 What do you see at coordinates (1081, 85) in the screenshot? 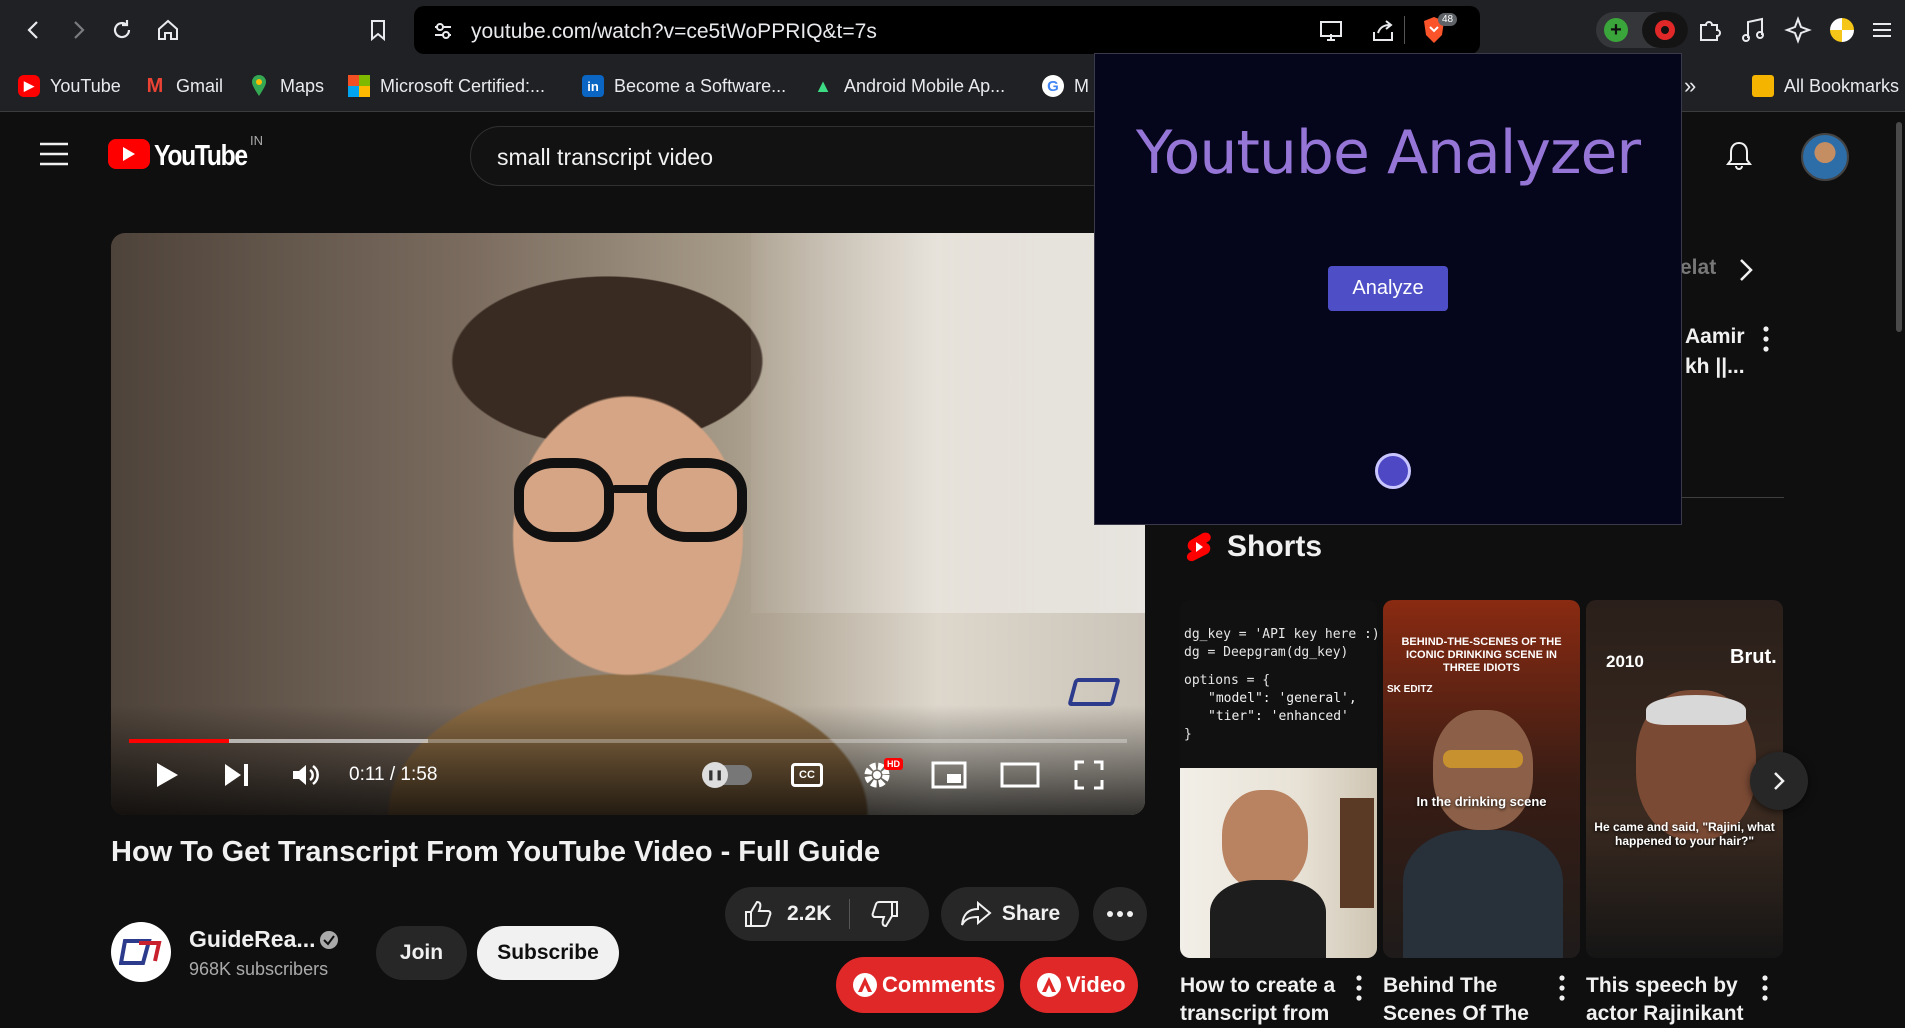
I see `bookmark-label: M` at bounding box center [1081, 85].